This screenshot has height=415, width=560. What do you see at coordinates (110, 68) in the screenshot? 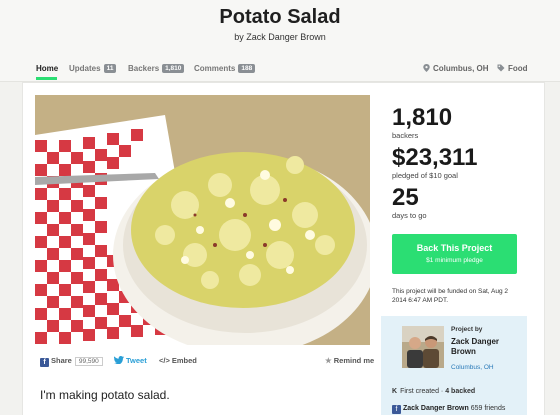
I see `updates-count-badge: 11` at bounding box center [110, 68].